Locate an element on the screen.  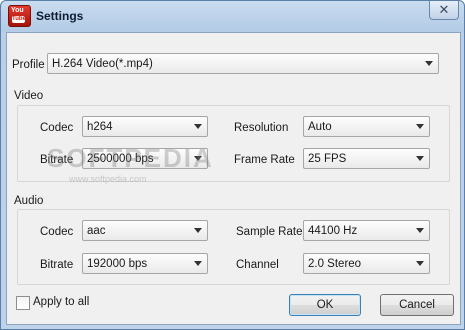
audio-bitrate-label: Bitrate is located at coordinates (57, 265).